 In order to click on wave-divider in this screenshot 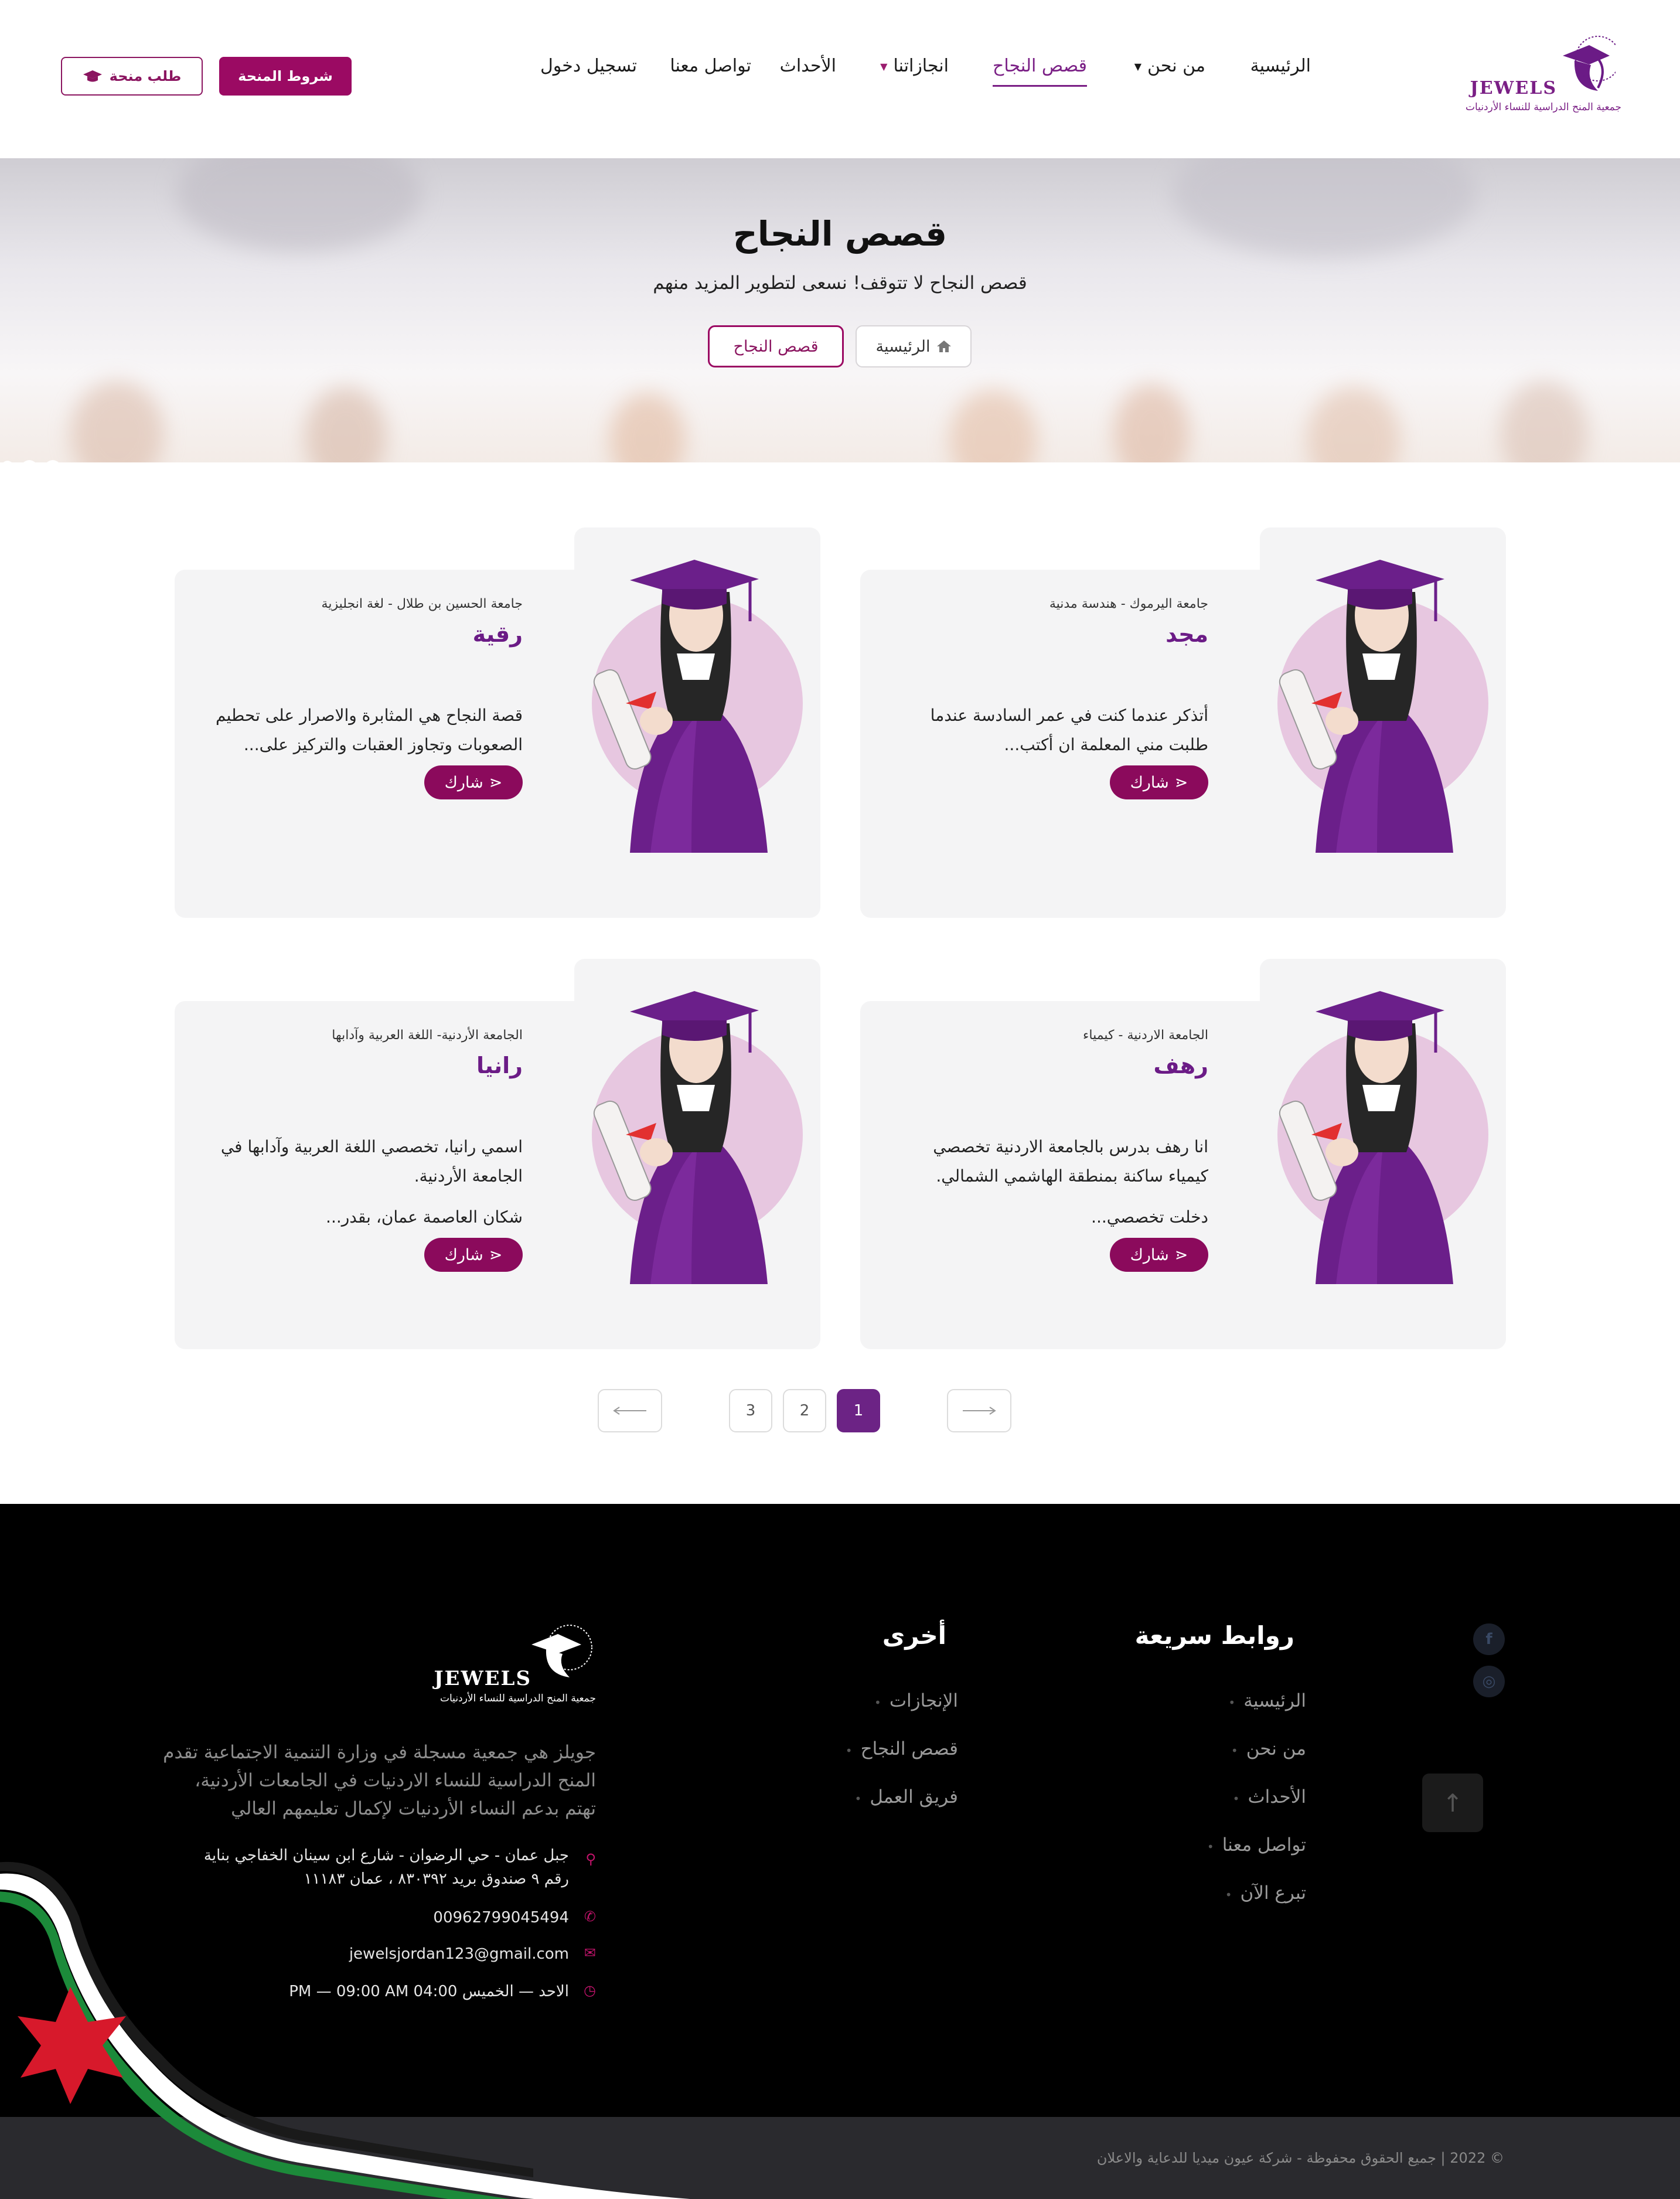, I will do `click(840, 463)`.